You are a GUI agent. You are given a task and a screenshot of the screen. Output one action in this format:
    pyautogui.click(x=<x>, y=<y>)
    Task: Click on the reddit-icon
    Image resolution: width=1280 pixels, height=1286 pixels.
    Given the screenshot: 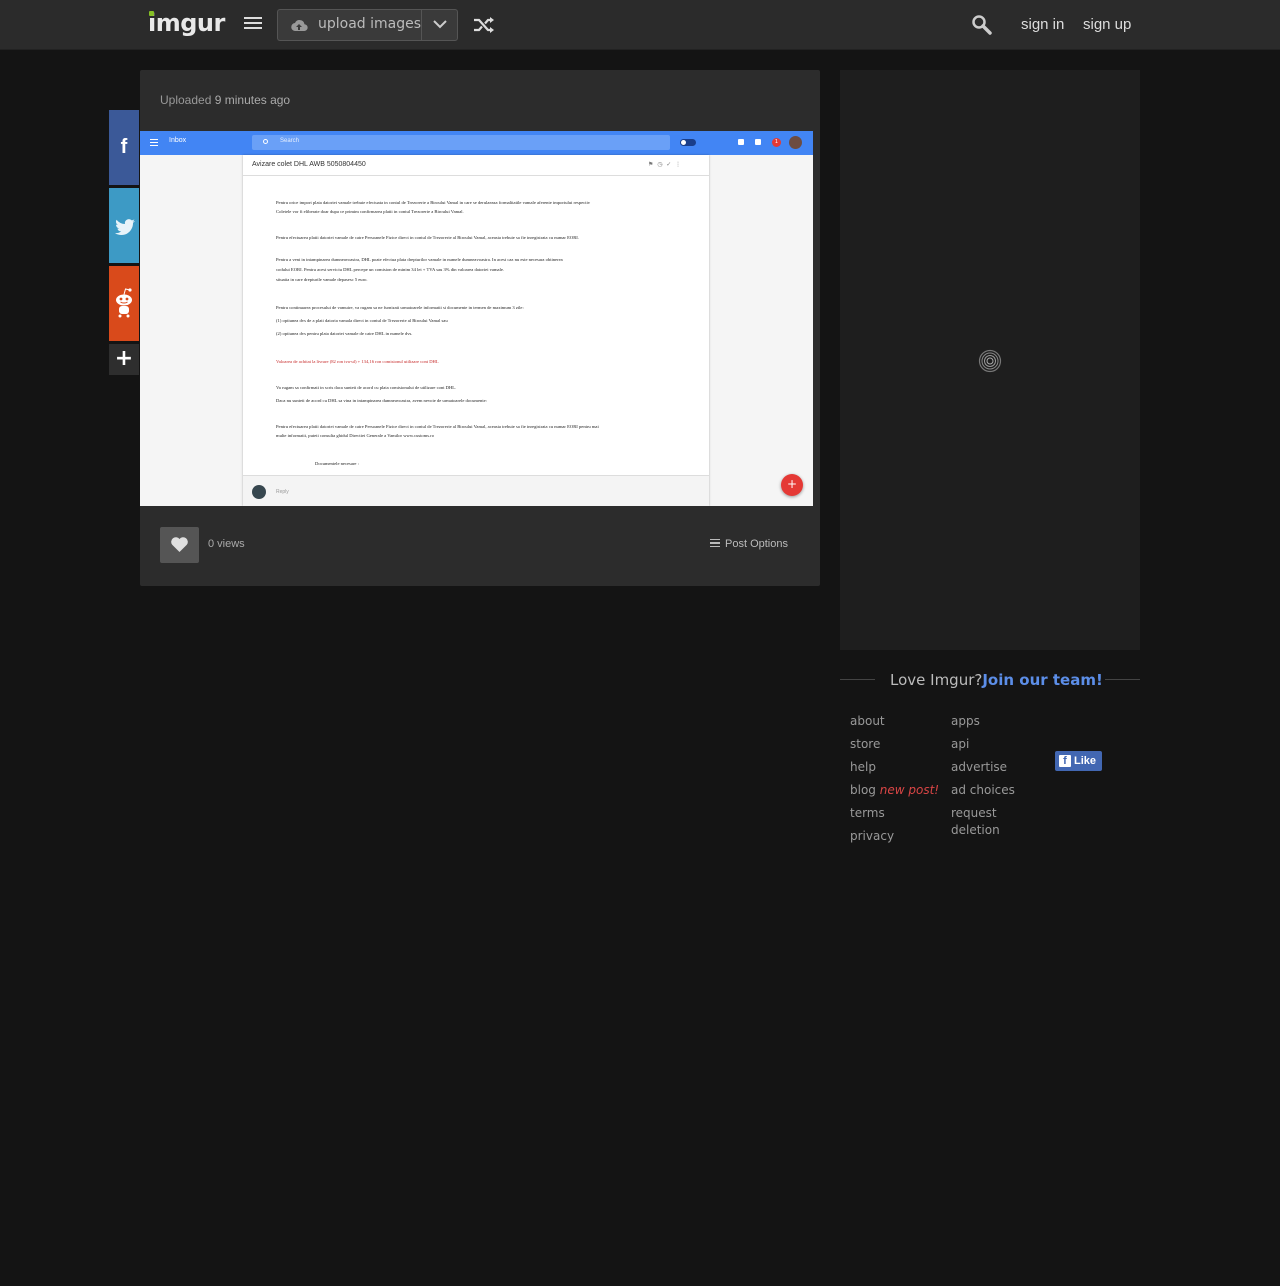 What is the action you would take?
    pyautogui.click(x=124, y=303)
    